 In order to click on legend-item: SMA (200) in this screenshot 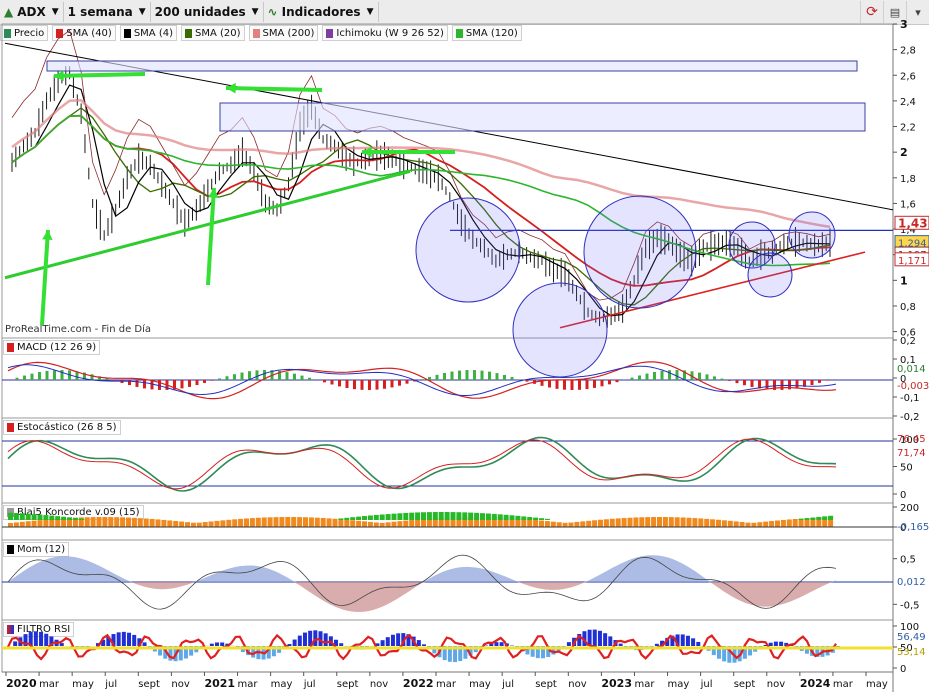, I will do `click(283, 33)`.